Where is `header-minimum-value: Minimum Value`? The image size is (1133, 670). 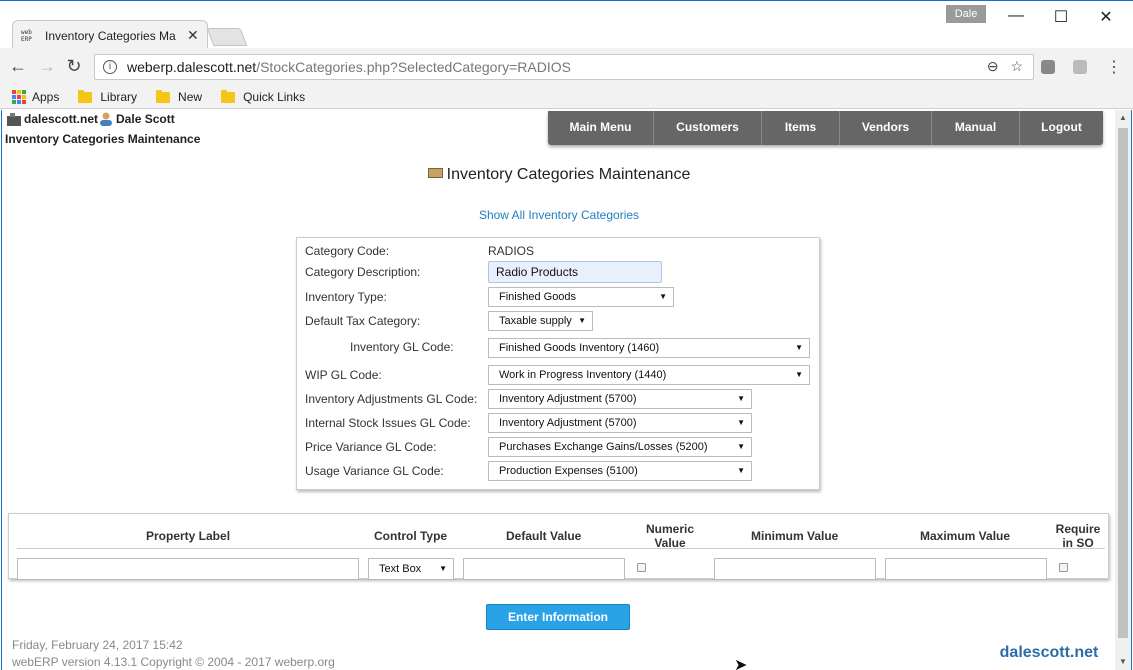 header-minimum-value: Minimum Value is located at coordinates (795, 536).